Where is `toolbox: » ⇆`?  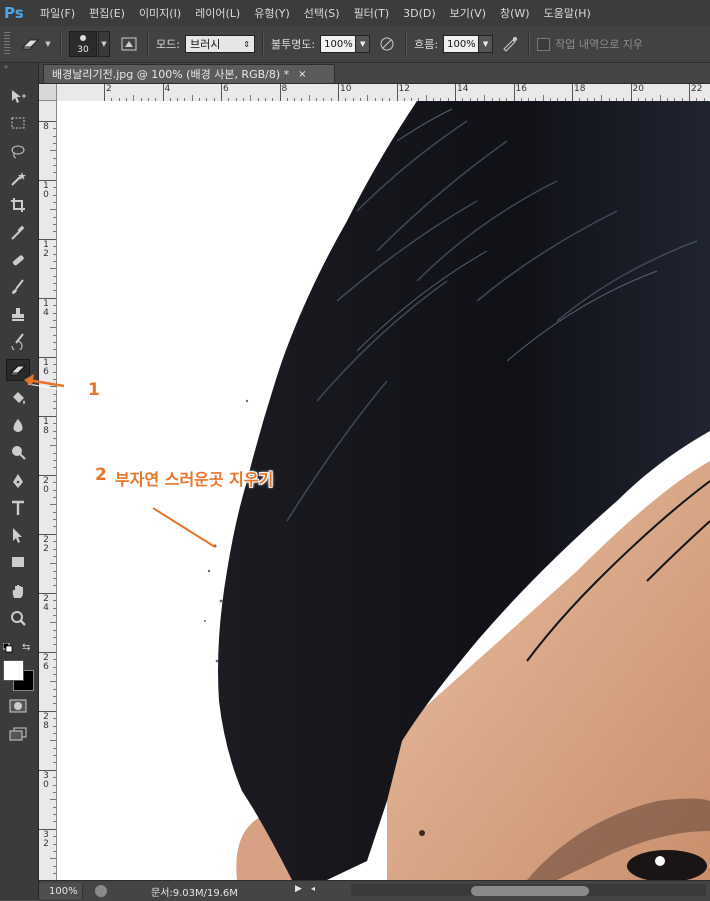 toolbox: » ⇆ is located at coordinates (19, 481).